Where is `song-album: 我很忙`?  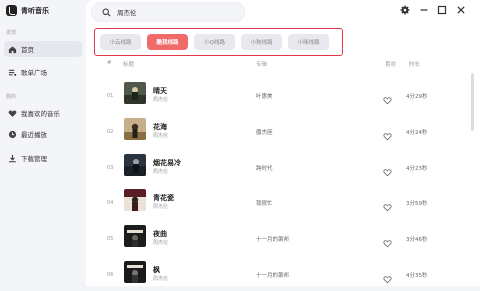
song-album: 我很忙 is located at coordinates (264, 203).